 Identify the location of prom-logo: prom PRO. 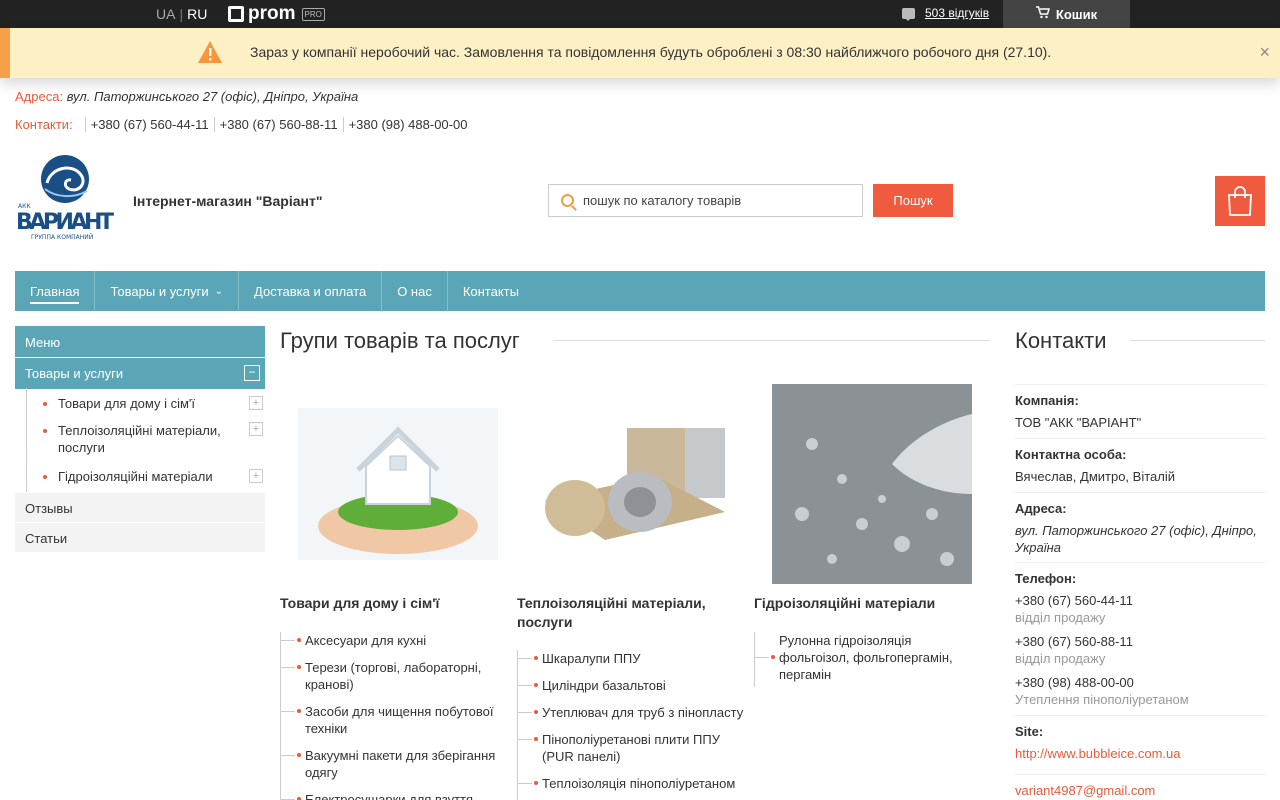
(276, 13).